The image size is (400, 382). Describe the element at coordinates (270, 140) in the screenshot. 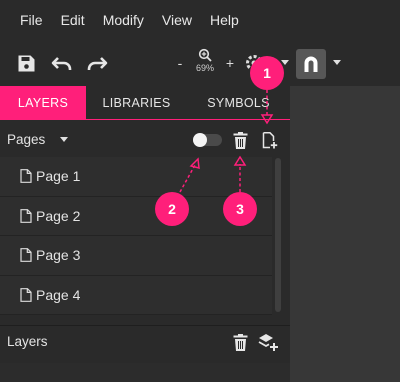

I see `add-page-icon` at that location.